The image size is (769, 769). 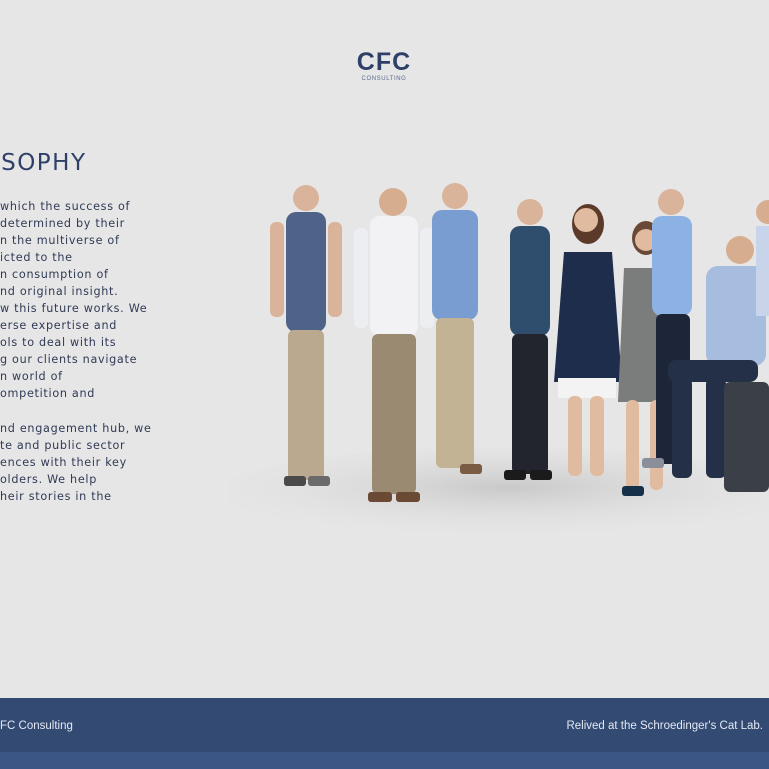 What do you see at coordinates (48, 393) in the screenshot?
I see `paragraph-line: ompetition and` at bounding box center [48, 393].